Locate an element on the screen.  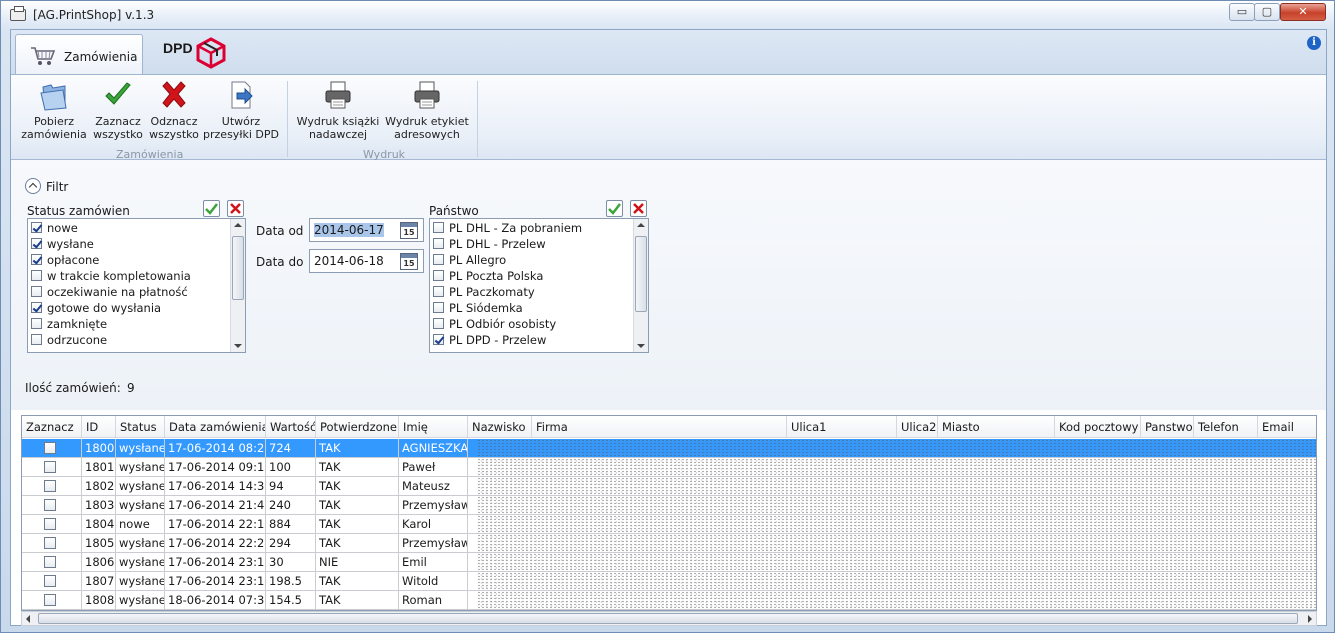
table-row: 1806 wysłane 17-06-2014 23:10 30 NIE Emil is located at coordinates (669, 562).